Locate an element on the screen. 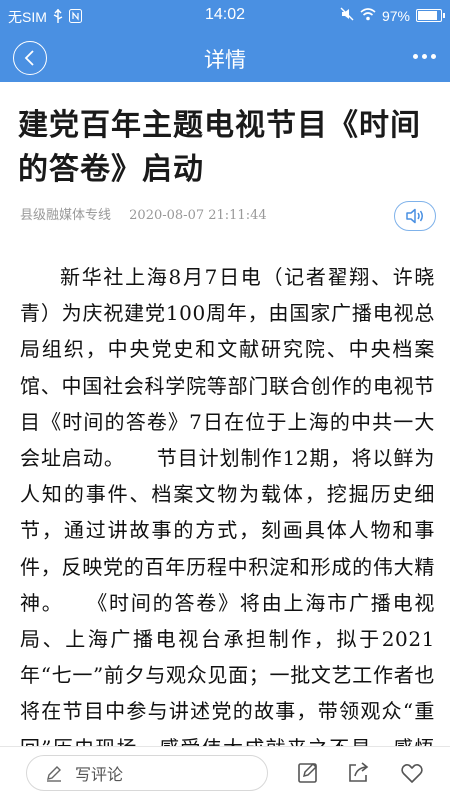 This screenshot has width=450, height=801. heart-icon is located at coordinates (412, 773).